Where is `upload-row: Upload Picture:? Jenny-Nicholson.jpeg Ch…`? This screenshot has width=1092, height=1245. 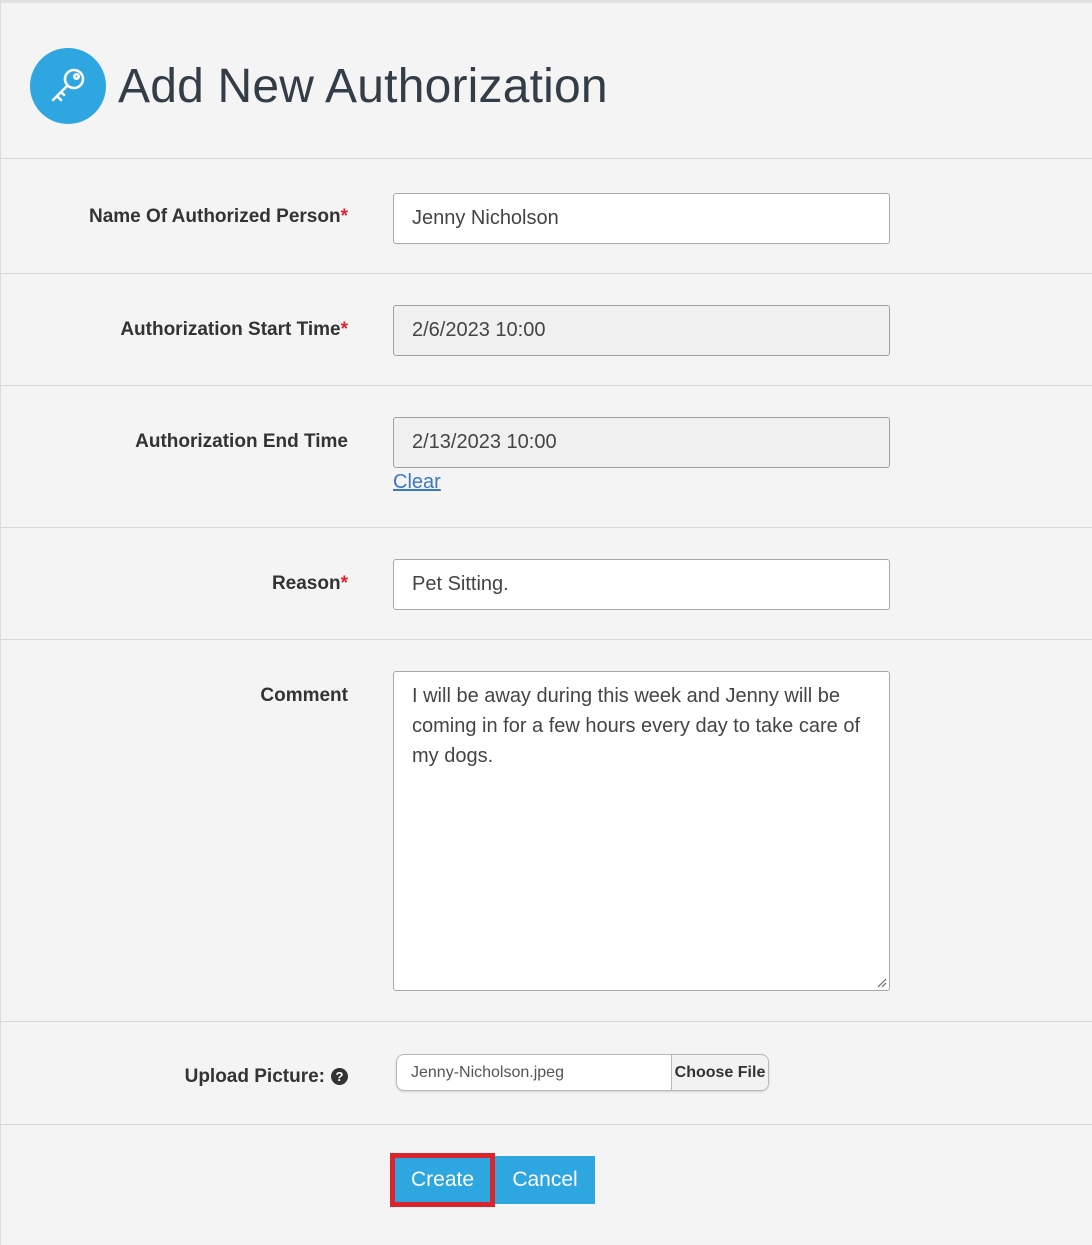 upload-row: Upload Picture:? Jenny-Nicholson.jpeg Ch… is located at coordinates (546, 1073).